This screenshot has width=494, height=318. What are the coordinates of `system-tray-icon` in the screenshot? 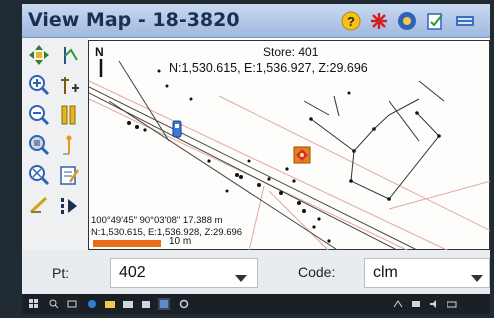 It's located at (398, 304).